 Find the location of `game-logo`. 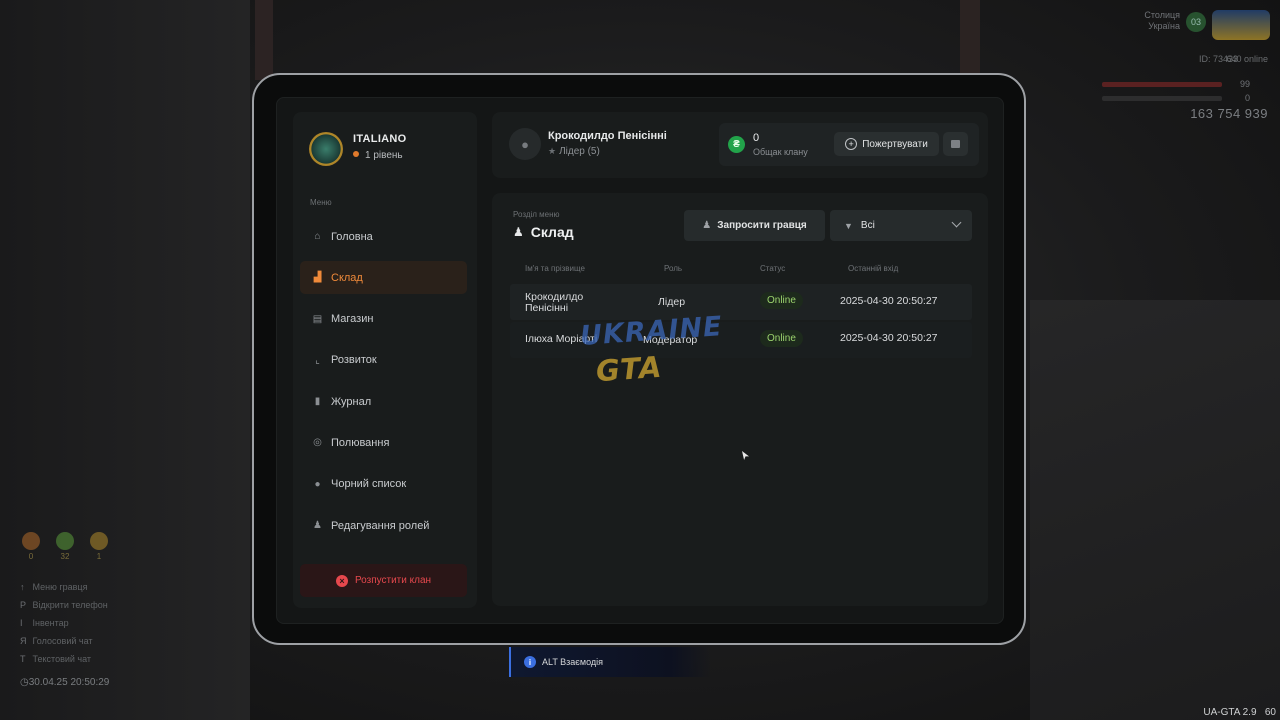

game-logo is located at coordinates (1241, 25).